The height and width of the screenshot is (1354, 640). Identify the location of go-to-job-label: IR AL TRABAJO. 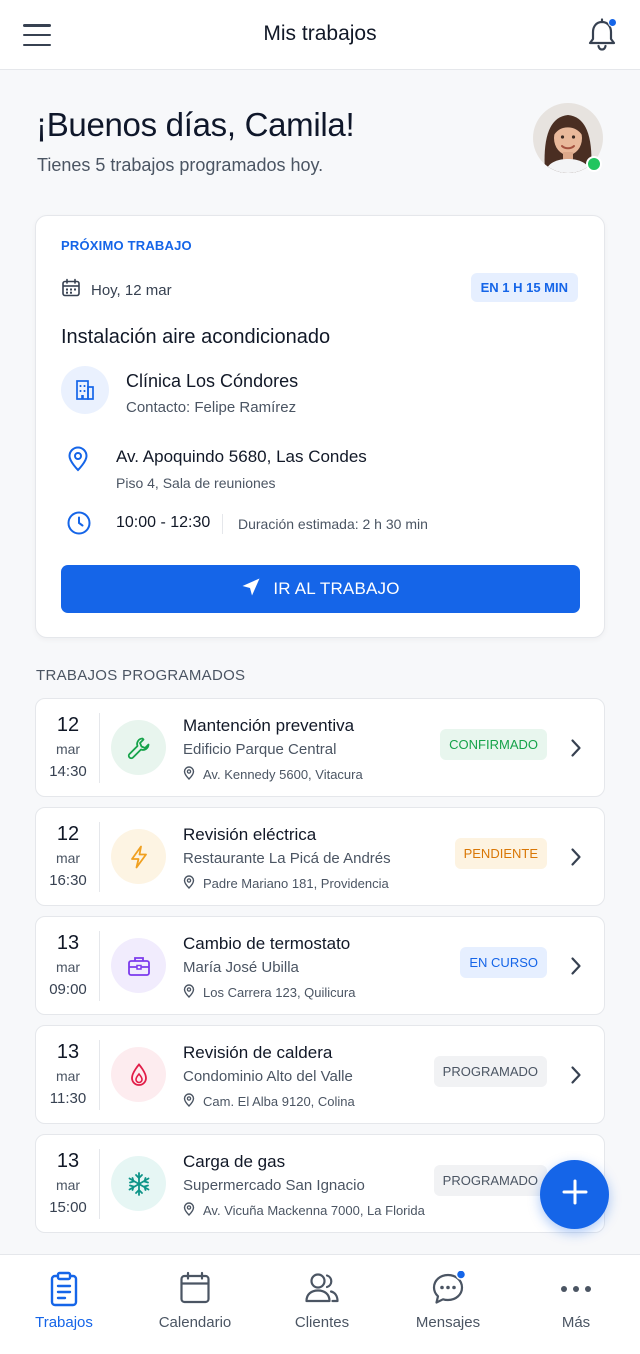
(336, 588).